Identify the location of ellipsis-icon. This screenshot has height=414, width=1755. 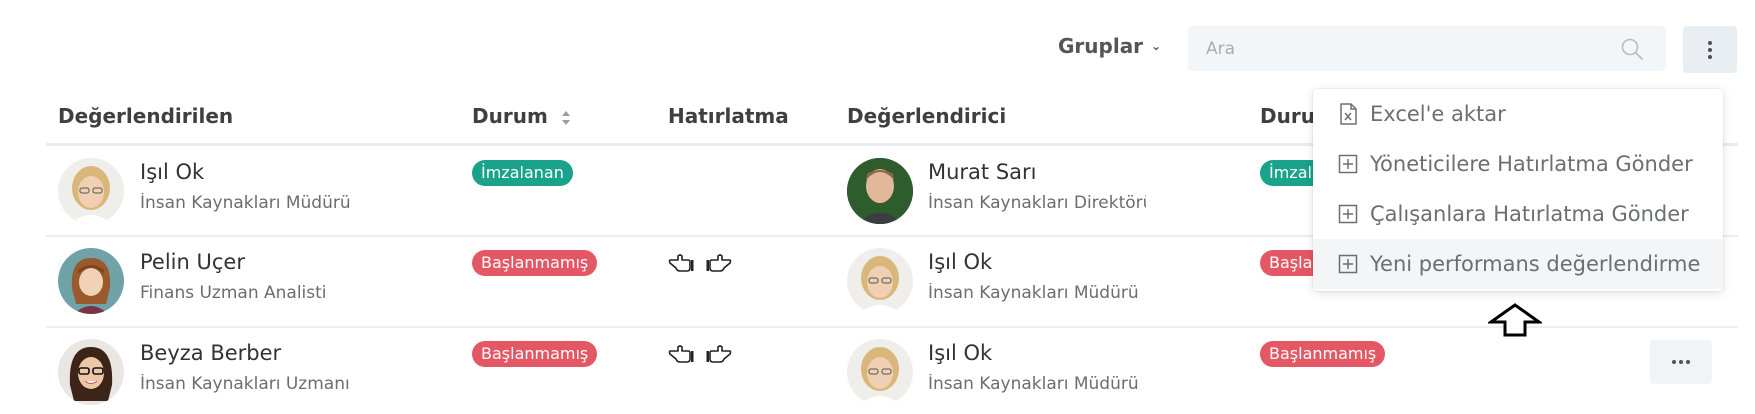
(1674, 362).